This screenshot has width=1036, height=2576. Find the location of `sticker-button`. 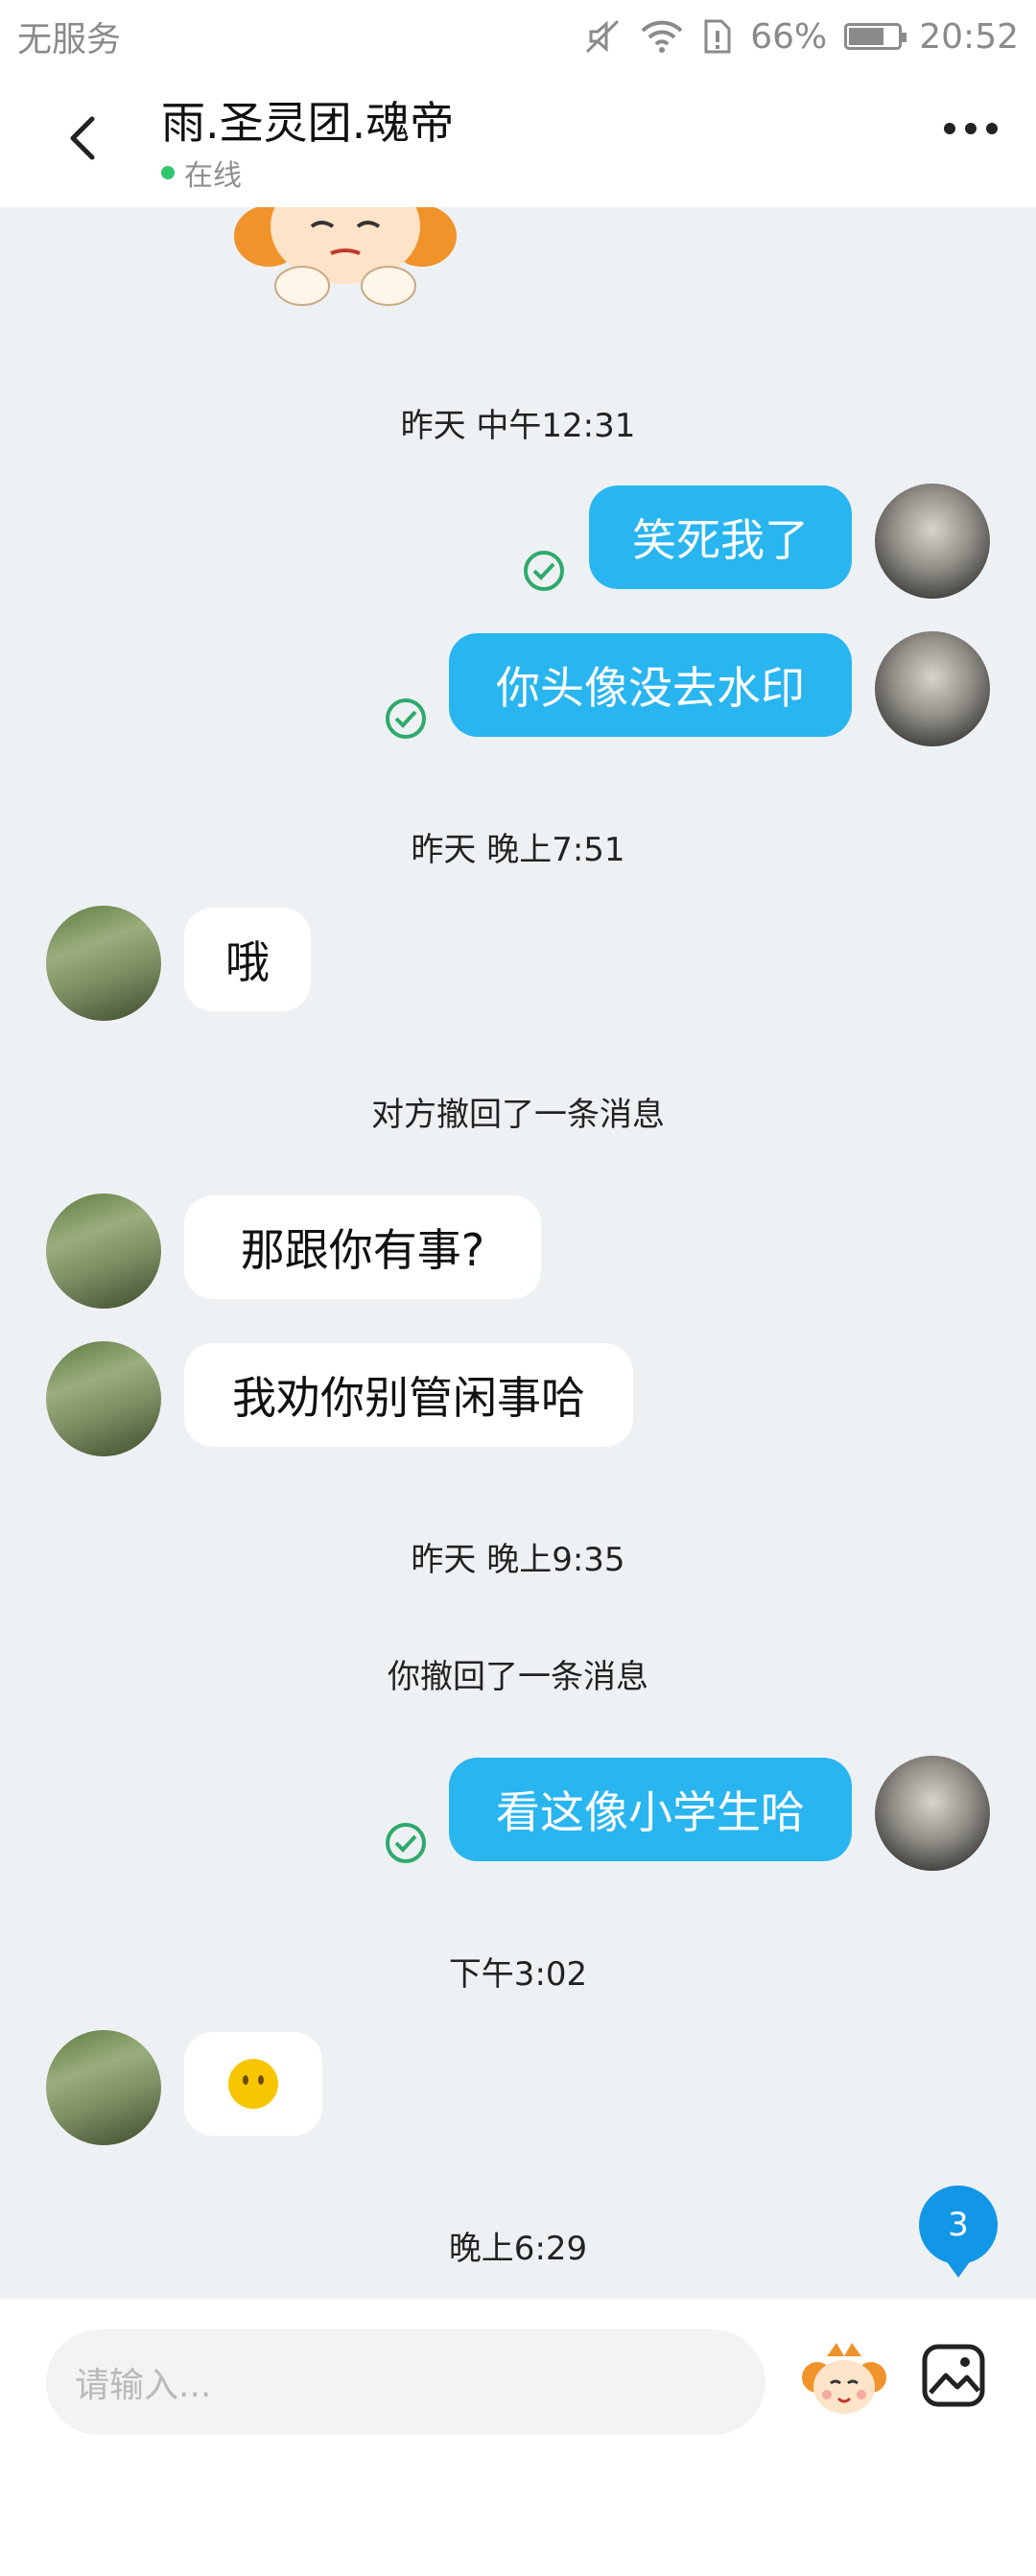

sticker-button is located at coordinates (844, 2381).